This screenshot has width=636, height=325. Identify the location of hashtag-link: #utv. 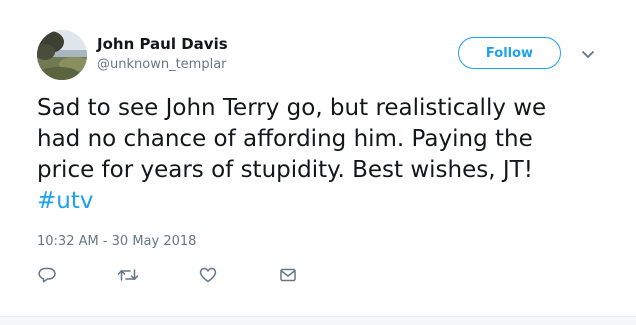
(327, 201).